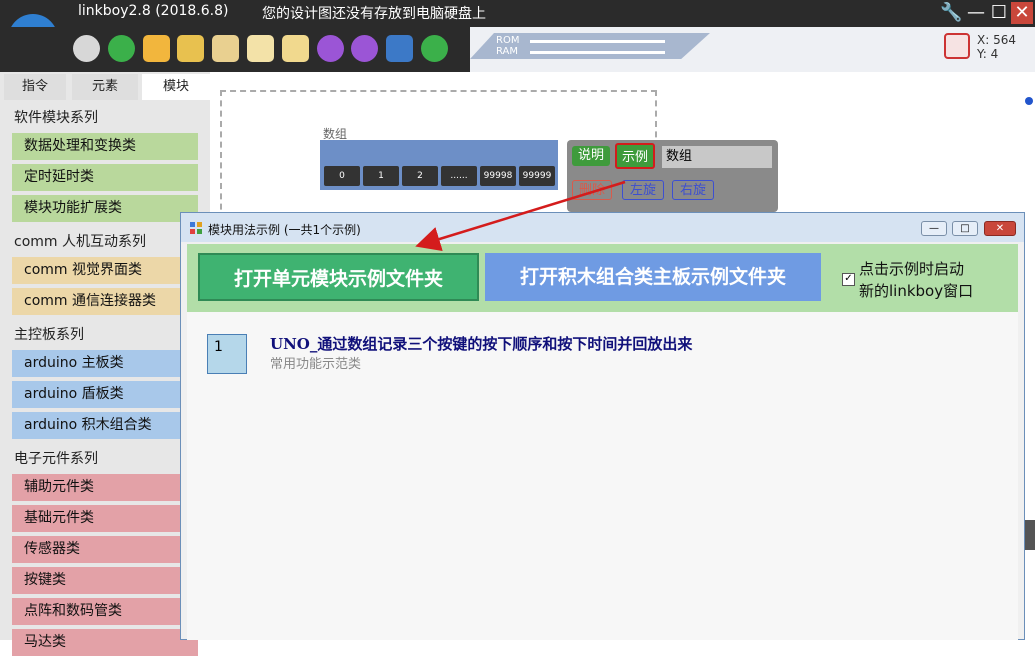 The image size is (1035, 656). Describe the element at coordinates (951, 13) in the screenshot. I see `settings-wrench-icon: 🔧` at that location.